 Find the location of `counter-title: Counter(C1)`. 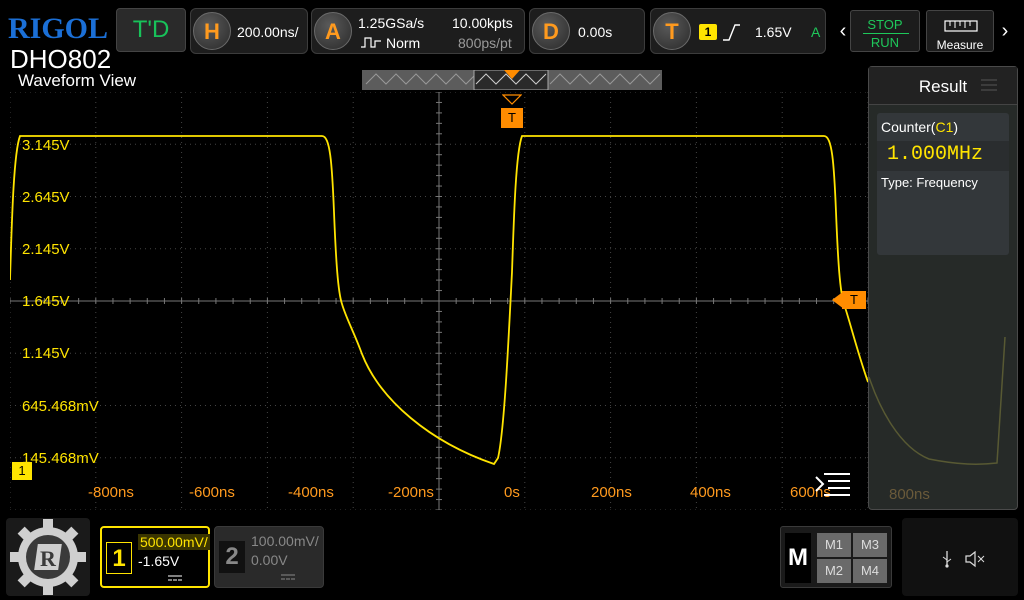

counter-title: Counter(C1) is located at coordinates (919, 127).